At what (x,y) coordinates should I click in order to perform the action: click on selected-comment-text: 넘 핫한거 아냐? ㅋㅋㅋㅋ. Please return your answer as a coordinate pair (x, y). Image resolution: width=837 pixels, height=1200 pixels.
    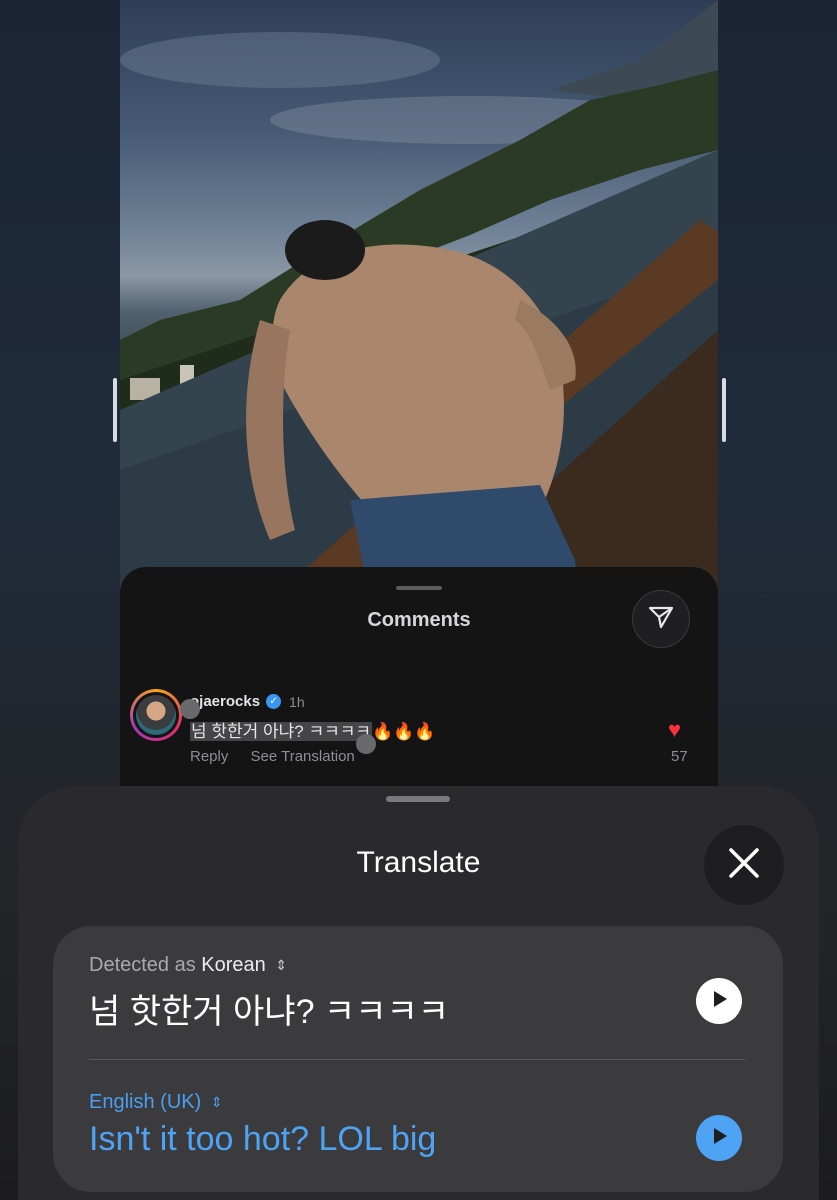
    Looking at the image, I should click on (281, 731).